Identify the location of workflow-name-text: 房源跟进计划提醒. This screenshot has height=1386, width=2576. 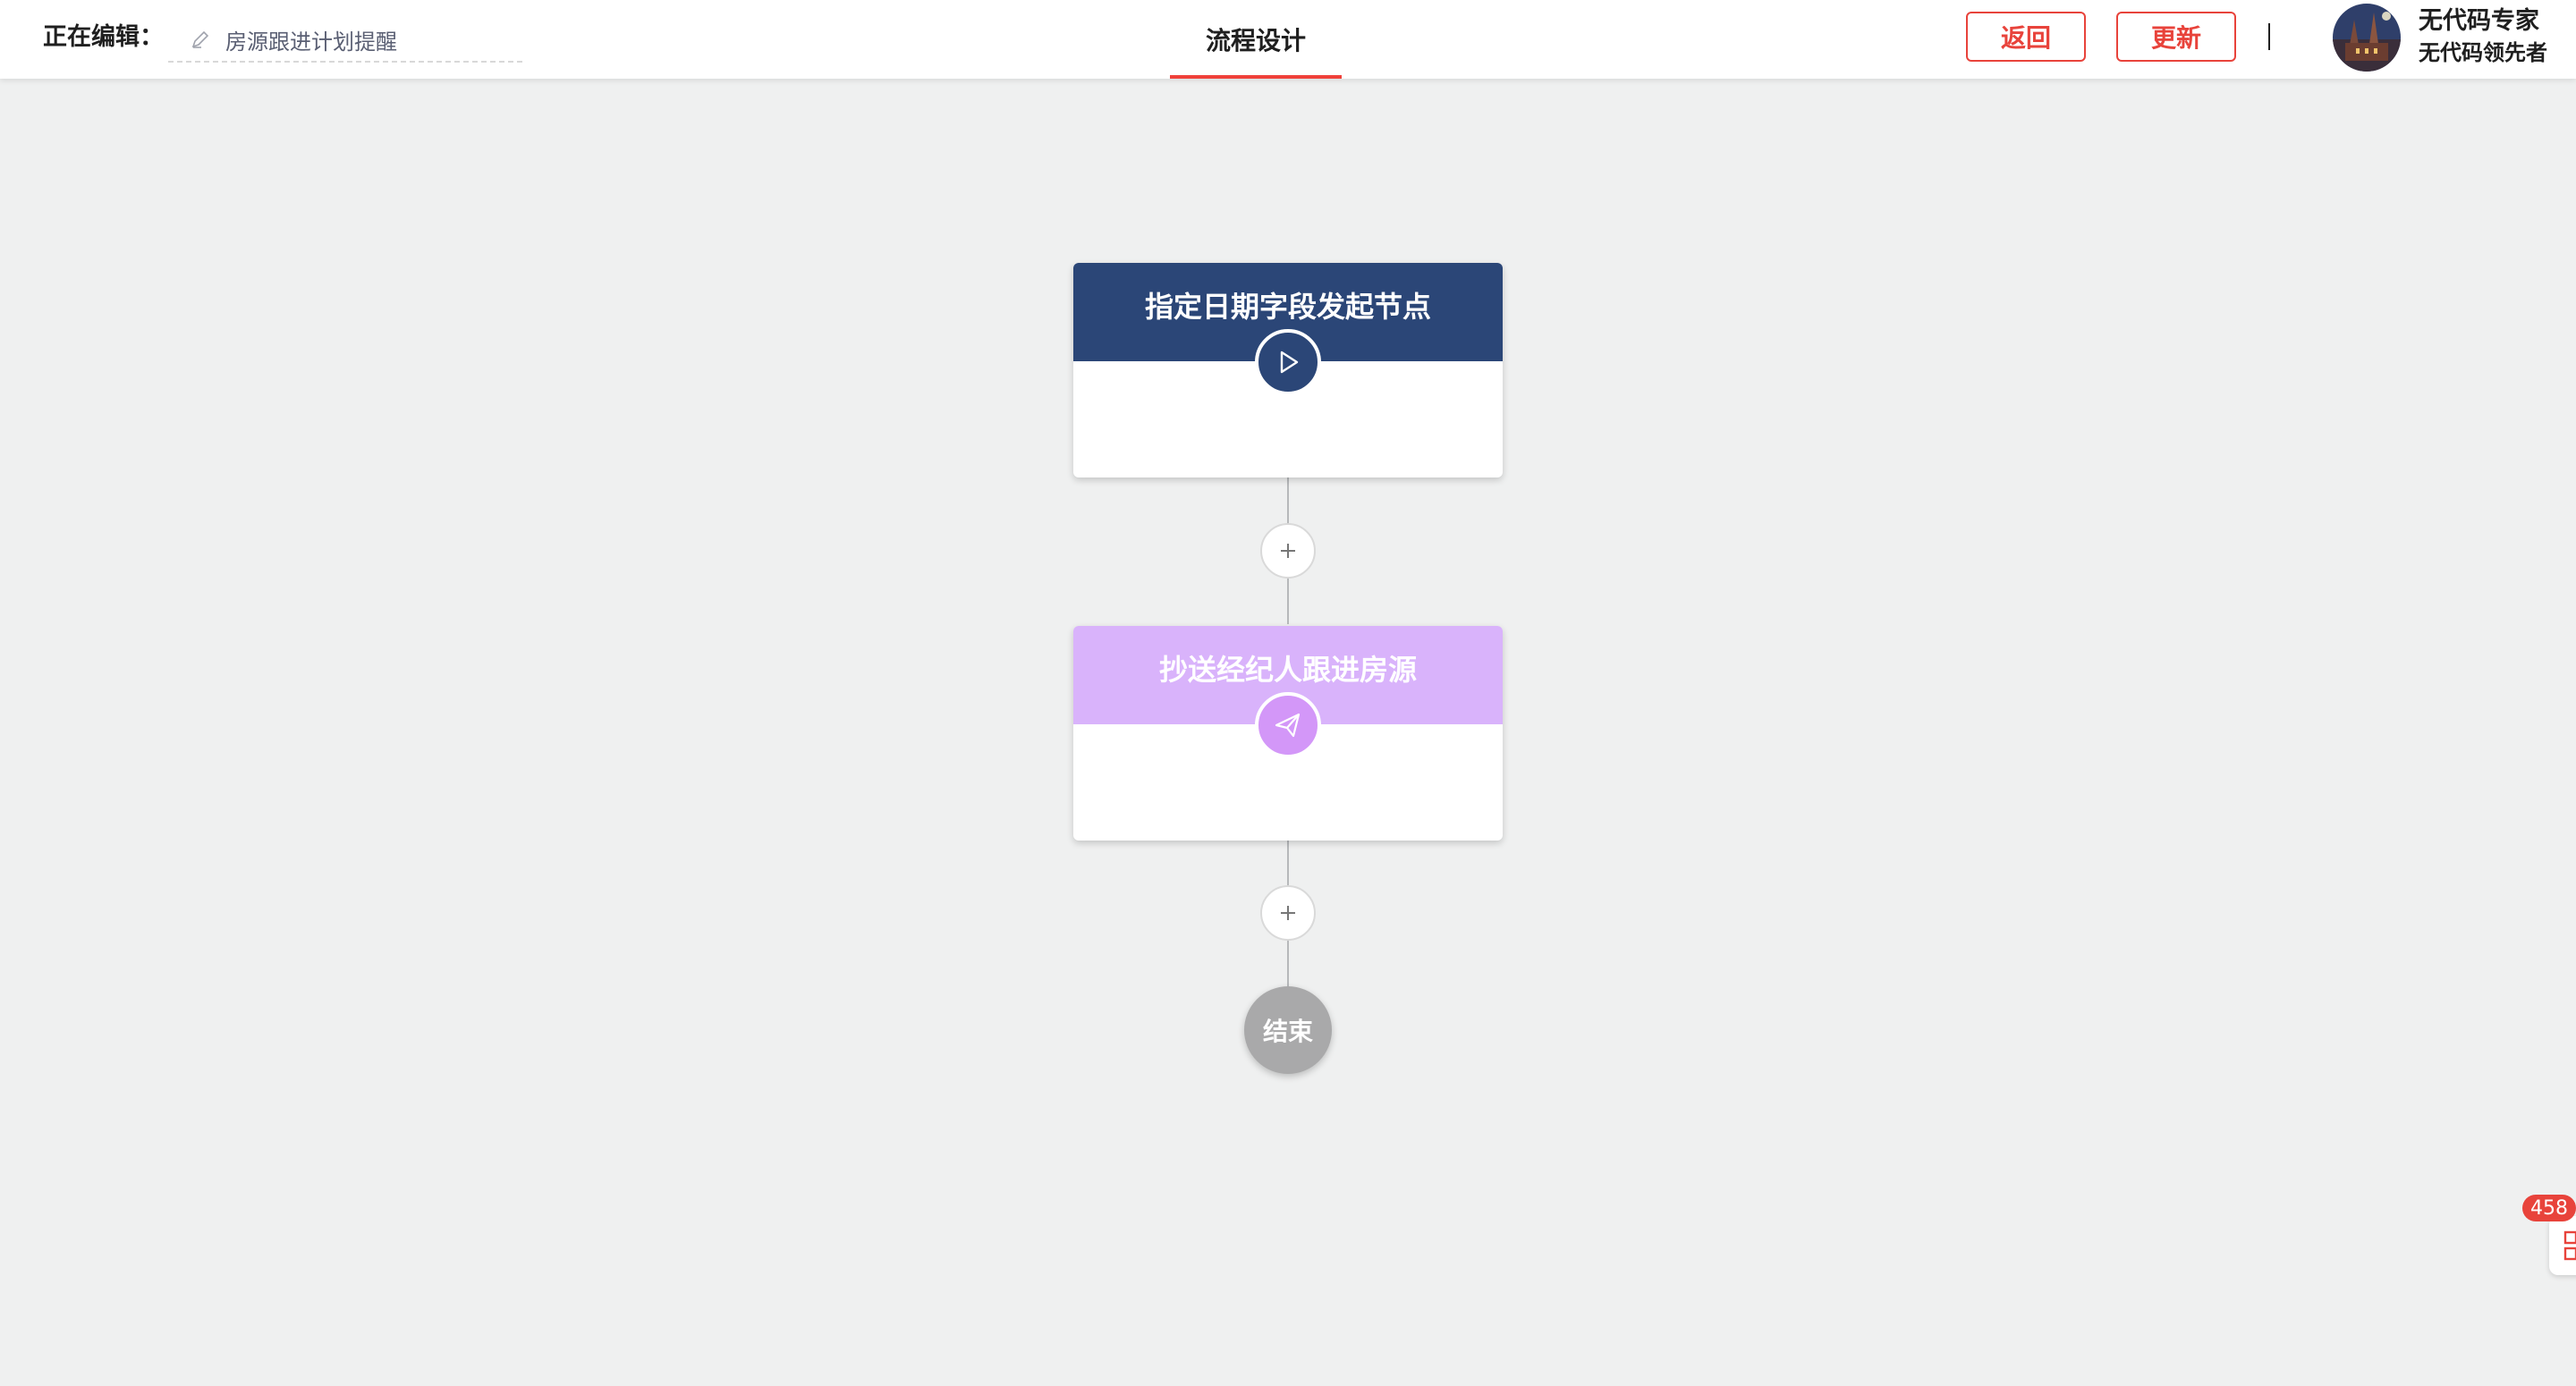
(311, 42).